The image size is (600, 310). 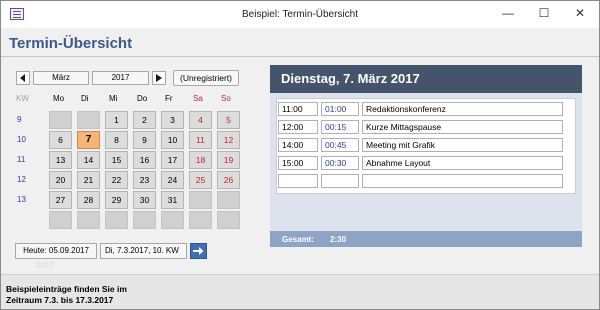 What do you see at coordinates (300, 56) in the screenshot?
I see `title-divider` at bounding box center [300, 56].